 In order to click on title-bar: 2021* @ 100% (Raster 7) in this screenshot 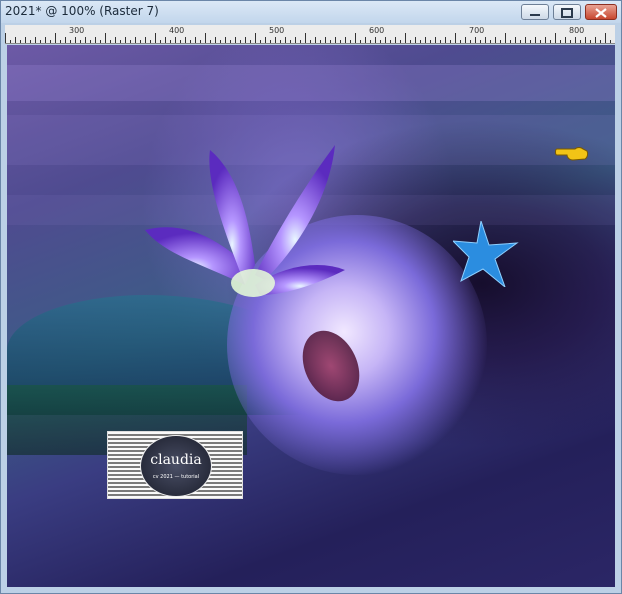, I will do `click(311, 12)`.